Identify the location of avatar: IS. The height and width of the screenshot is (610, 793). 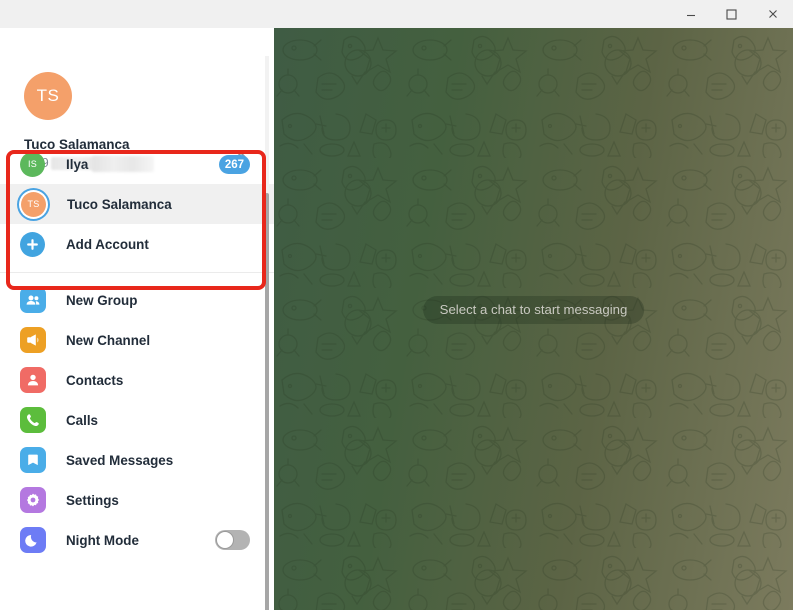
(32, 164).